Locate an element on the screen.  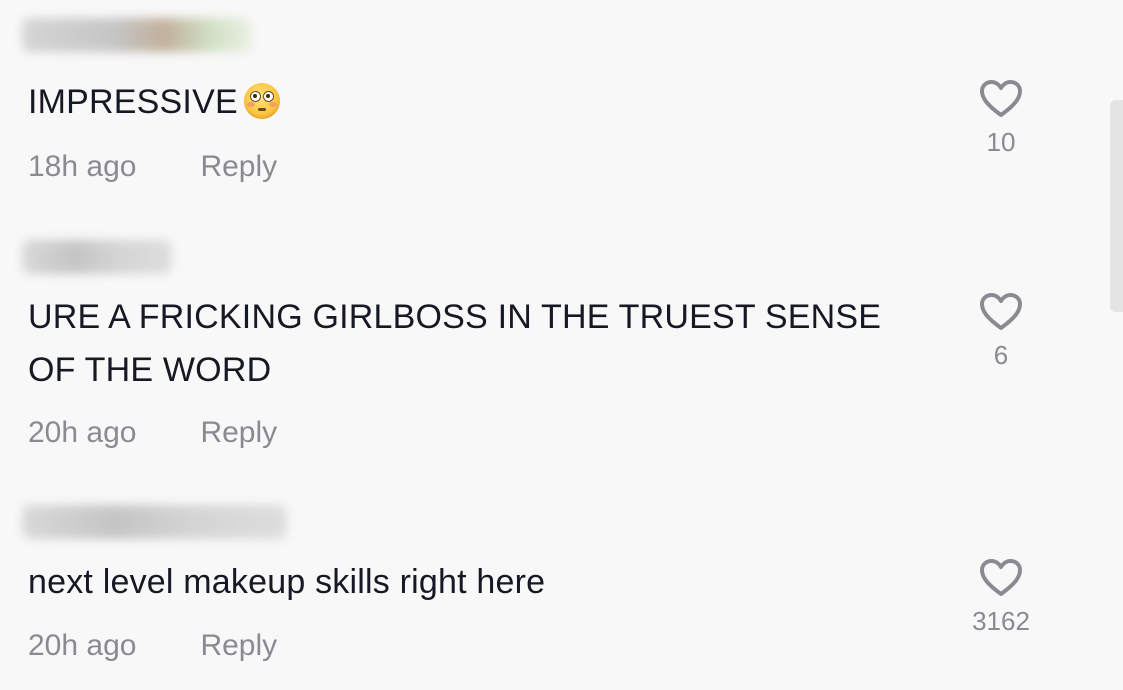
comment-text: next level makeup skills right here is located at coordinates (478, 582).